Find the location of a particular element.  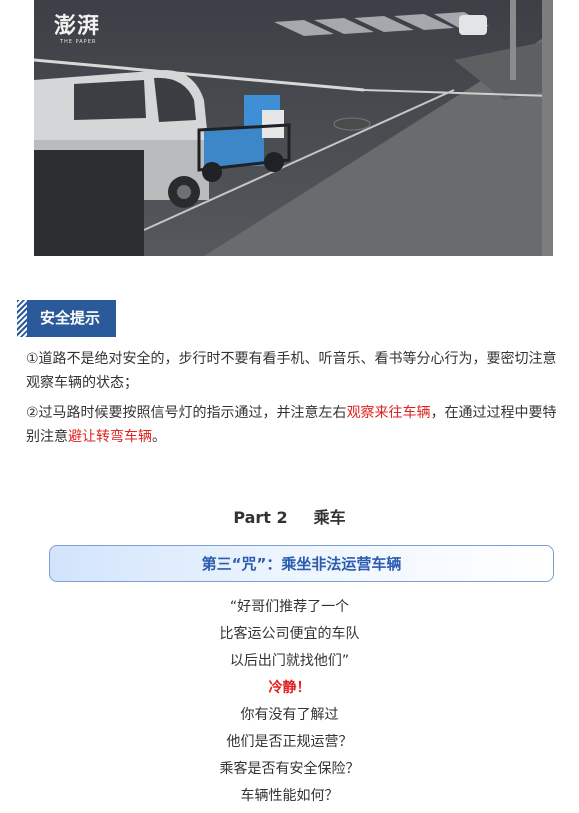

curse-title: 第三“咒”：乘坐非法运营车辆 is located at coordinates (301, 564).